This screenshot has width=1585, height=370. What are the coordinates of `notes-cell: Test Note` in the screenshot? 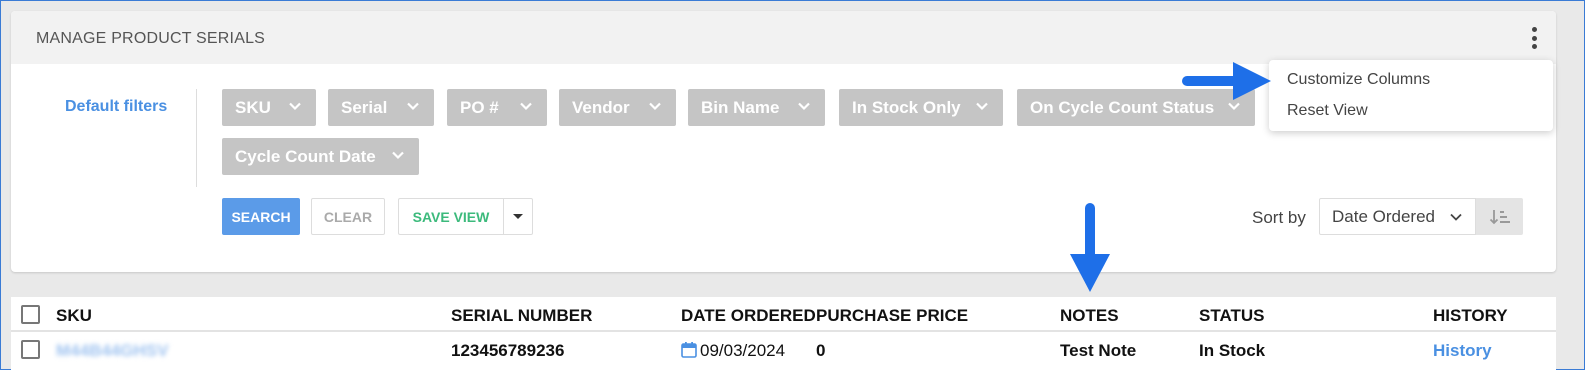 It's located at (1098, 350).